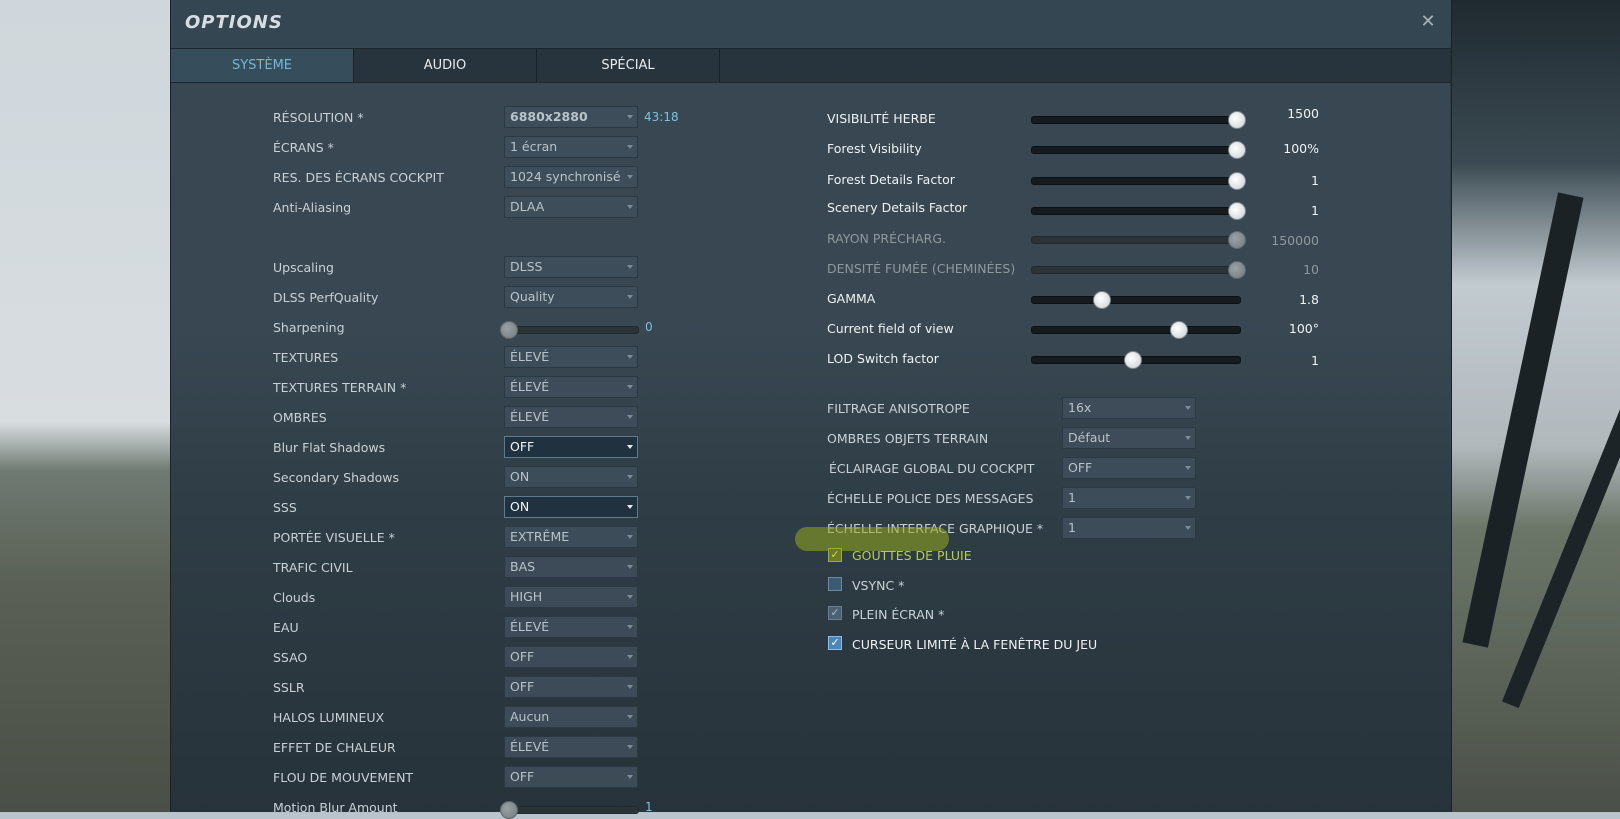  What do you see at coordinates (1138, 120) in the screenshot?
I see `grass-slider` at bounding box center [1138, 120].